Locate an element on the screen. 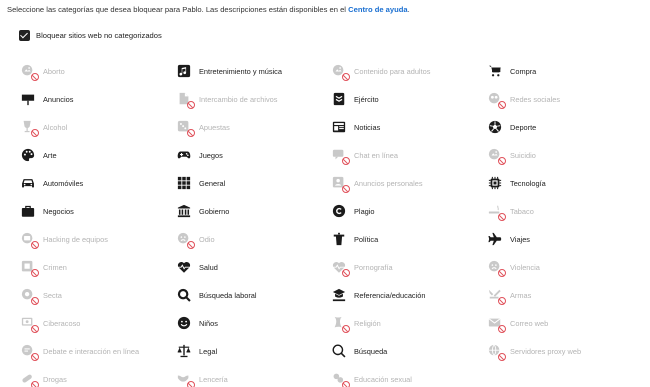 The image size is (650, 387). category-item: Apuestas is located at coordinates (203, 127).